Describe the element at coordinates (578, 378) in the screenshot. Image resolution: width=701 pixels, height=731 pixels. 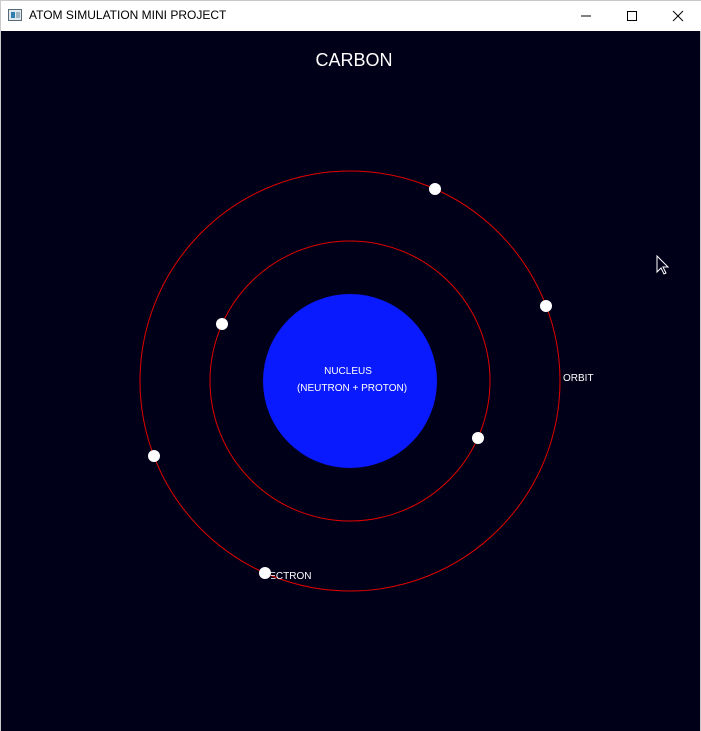
I see `orbit-label: ORBIT` at that location.